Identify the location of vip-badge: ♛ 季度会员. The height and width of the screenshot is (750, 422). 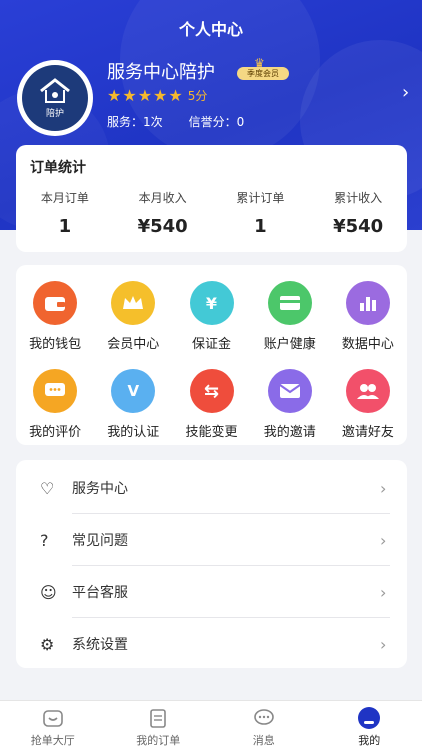
(263, 69).